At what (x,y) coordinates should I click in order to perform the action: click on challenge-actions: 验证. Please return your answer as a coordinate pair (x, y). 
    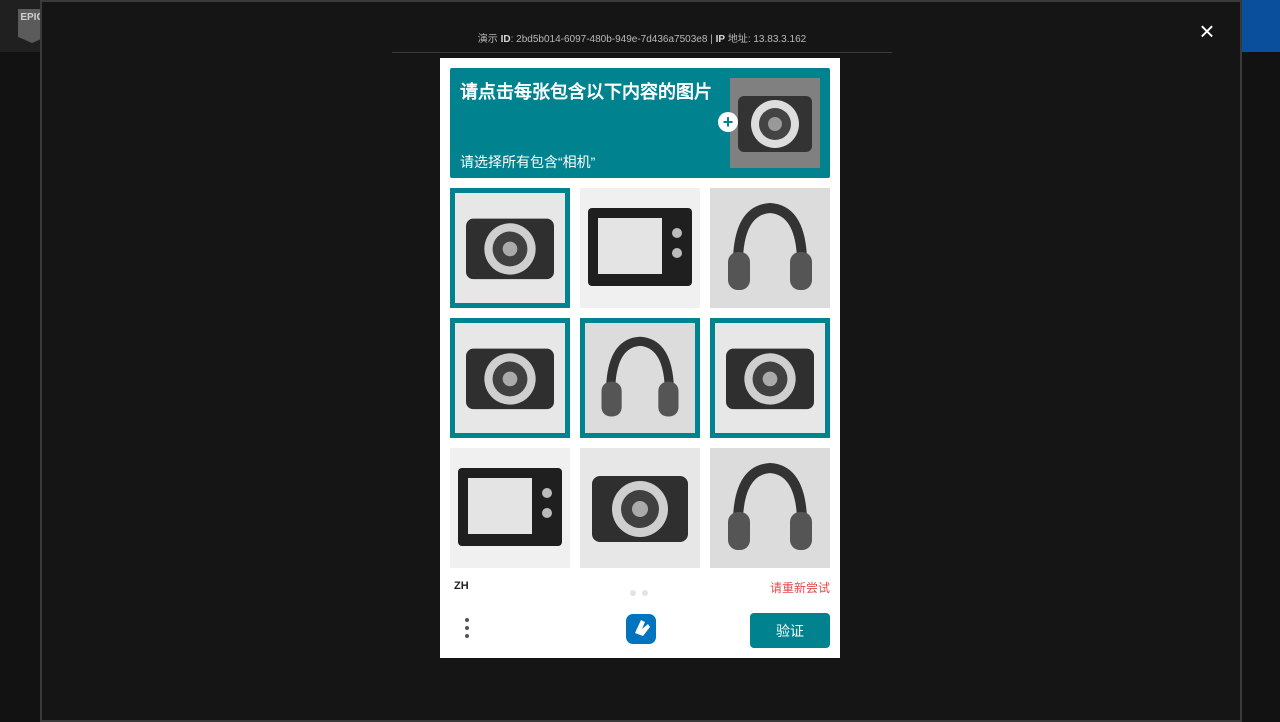
    Looking at the image, I should click on (640, 630).